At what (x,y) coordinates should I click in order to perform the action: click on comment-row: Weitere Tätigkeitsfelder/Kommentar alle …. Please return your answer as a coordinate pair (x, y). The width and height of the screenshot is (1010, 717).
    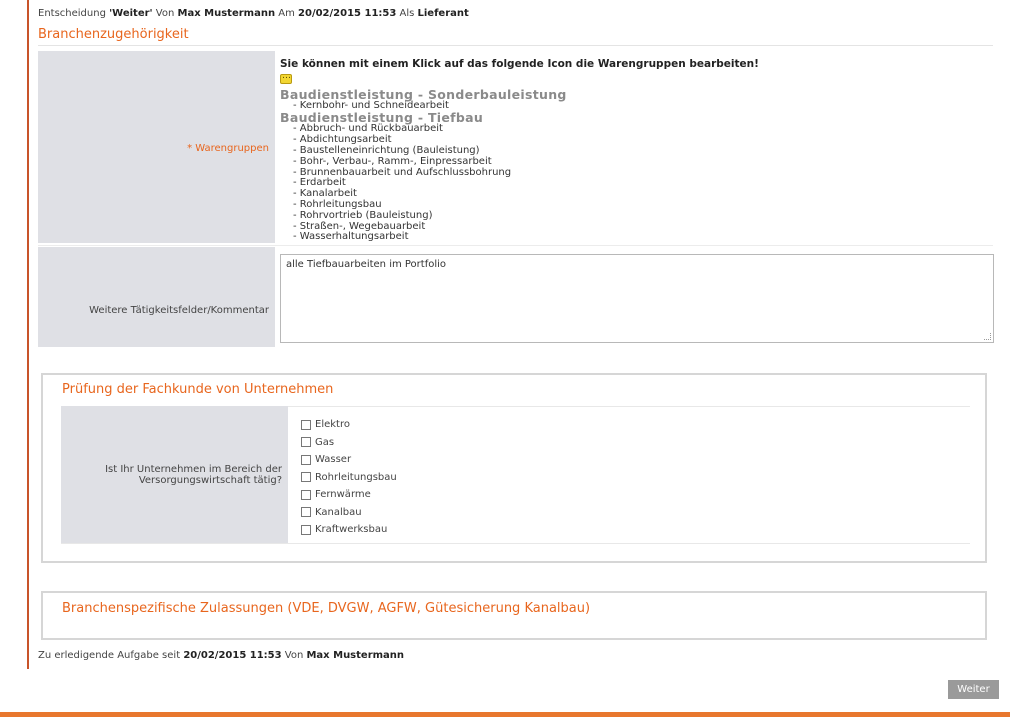
    Looking at the image, I should click on (516, 297).